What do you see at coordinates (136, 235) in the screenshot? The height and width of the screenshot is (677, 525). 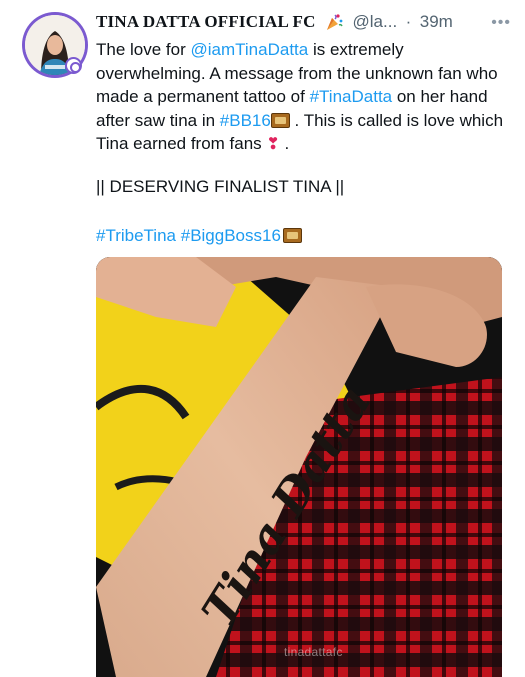 I see `hashtag-link: #TribeTina` at bounding box center [136, 235].